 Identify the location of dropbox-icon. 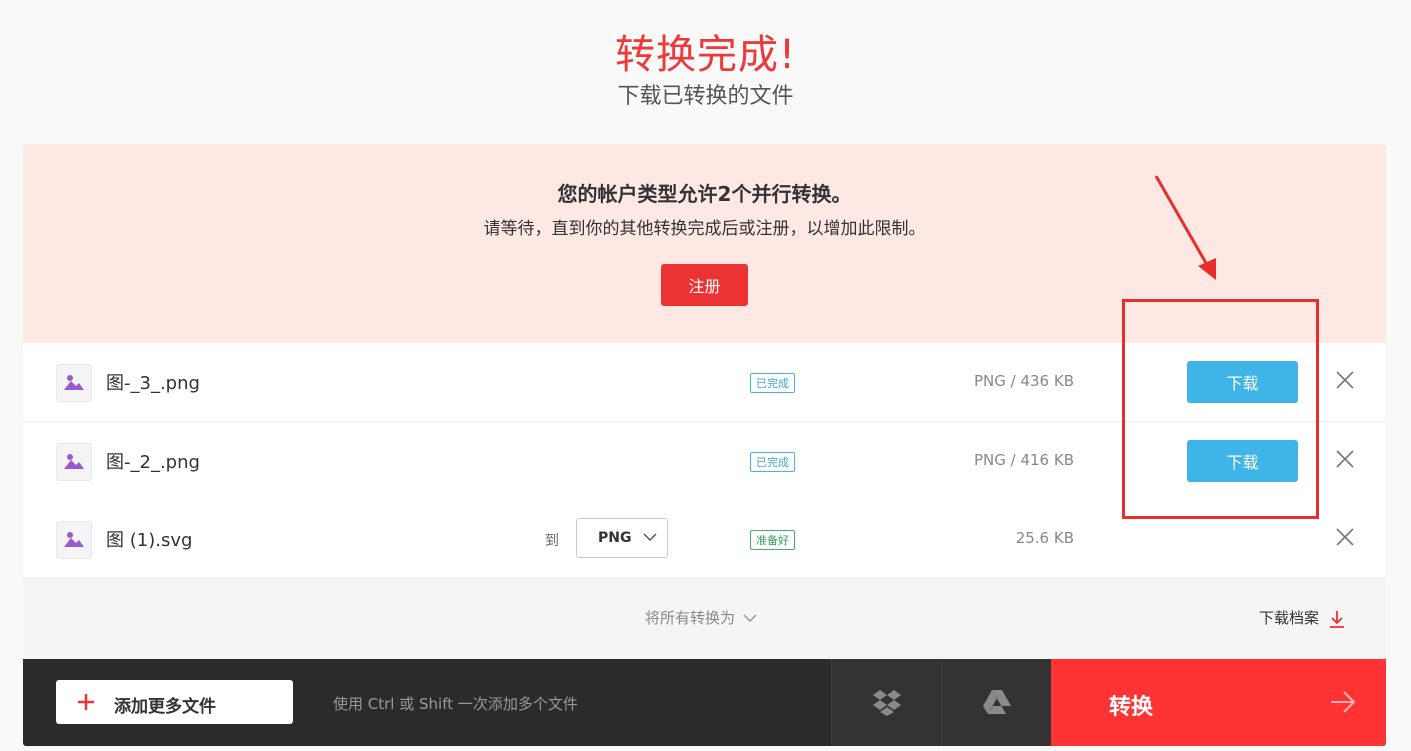
(887, 703).